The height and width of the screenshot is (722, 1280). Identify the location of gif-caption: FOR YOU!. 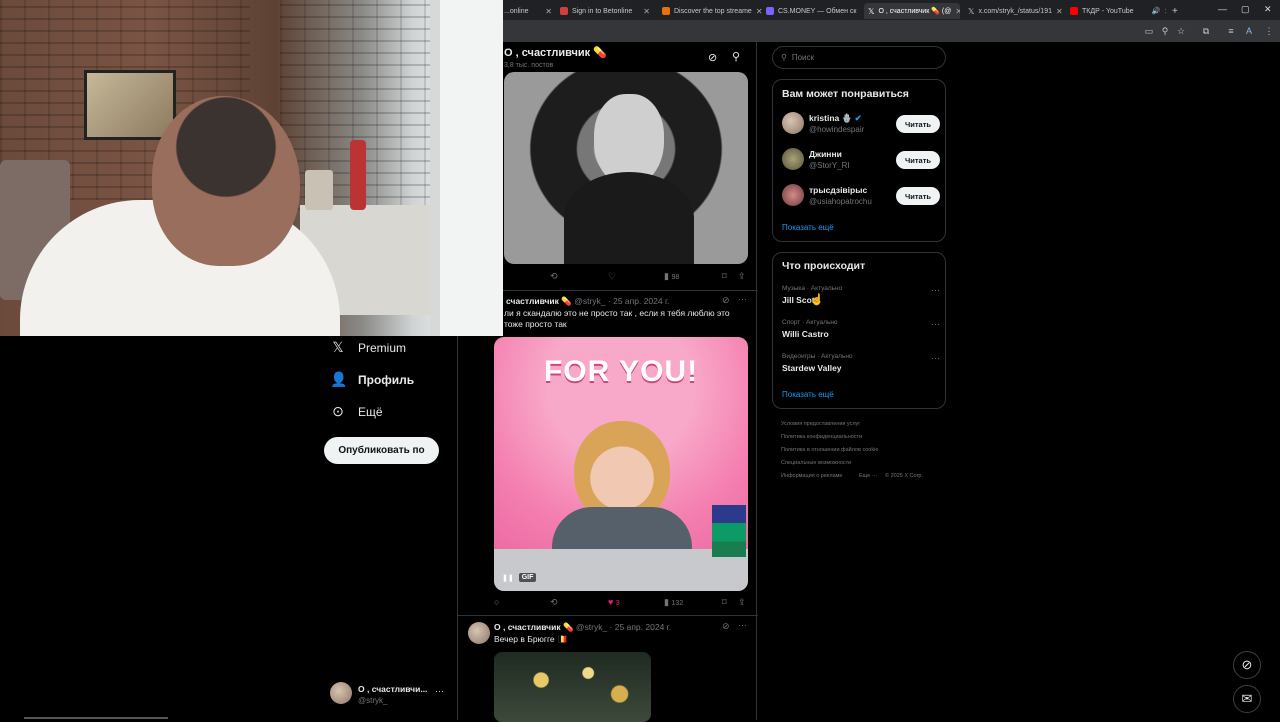
(621, 371).